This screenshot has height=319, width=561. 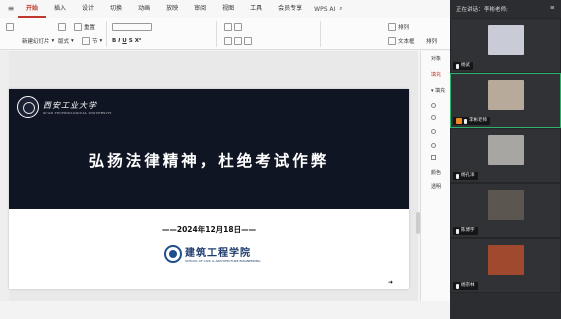 I want to click on tab-tools: 工具, so click(x=256, y=9).